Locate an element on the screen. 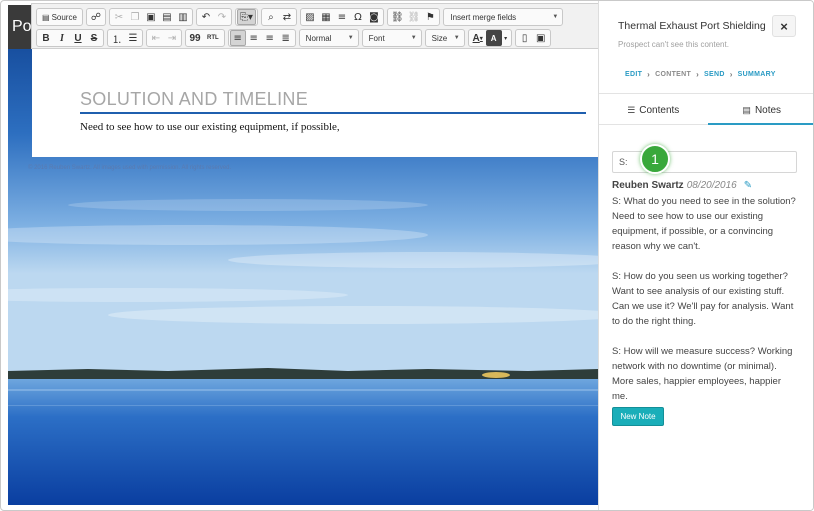  format-label: Normal is located at coordinates (318, 38).